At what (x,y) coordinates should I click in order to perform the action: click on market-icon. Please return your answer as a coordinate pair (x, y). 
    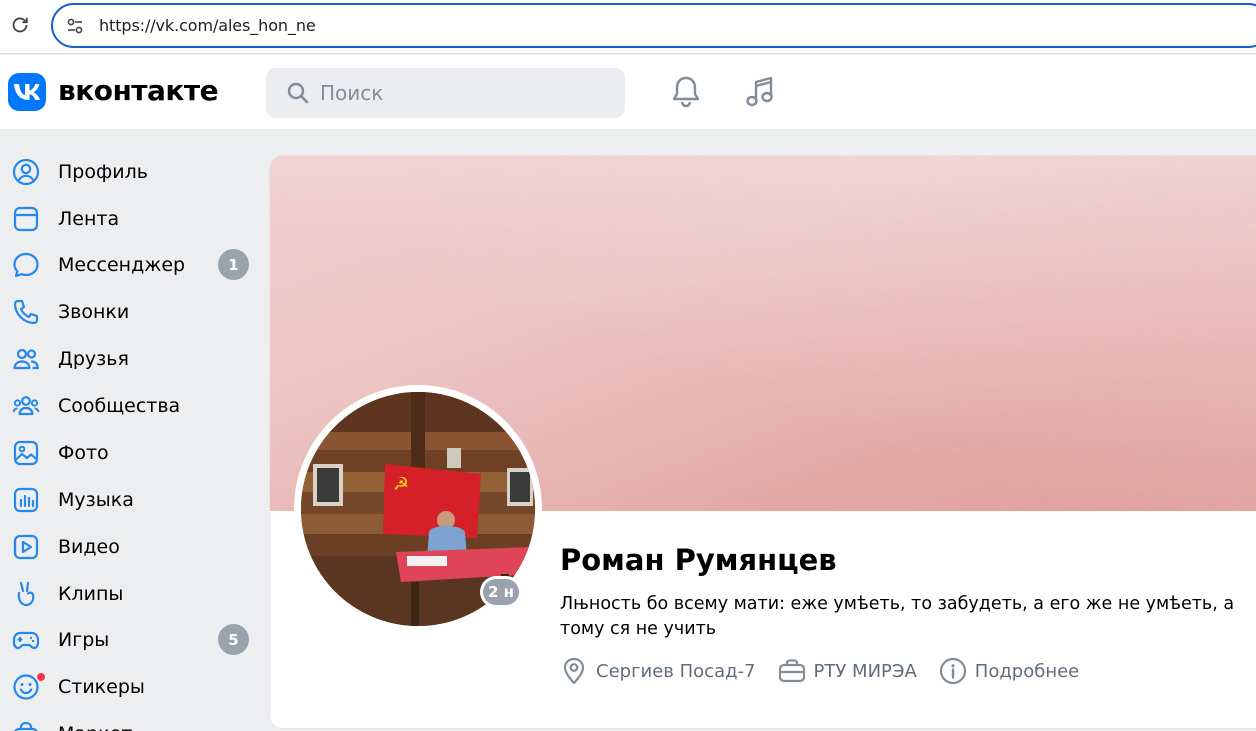
    Looking at the image, I should click on (26, 725).